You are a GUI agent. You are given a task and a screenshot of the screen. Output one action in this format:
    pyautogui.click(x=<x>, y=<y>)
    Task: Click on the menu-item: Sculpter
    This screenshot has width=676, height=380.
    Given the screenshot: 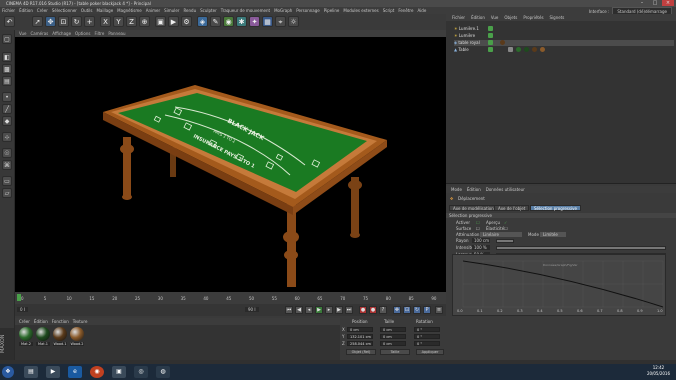 What is the action you would take?
    pyautogui.click(x=208, y=10)
    